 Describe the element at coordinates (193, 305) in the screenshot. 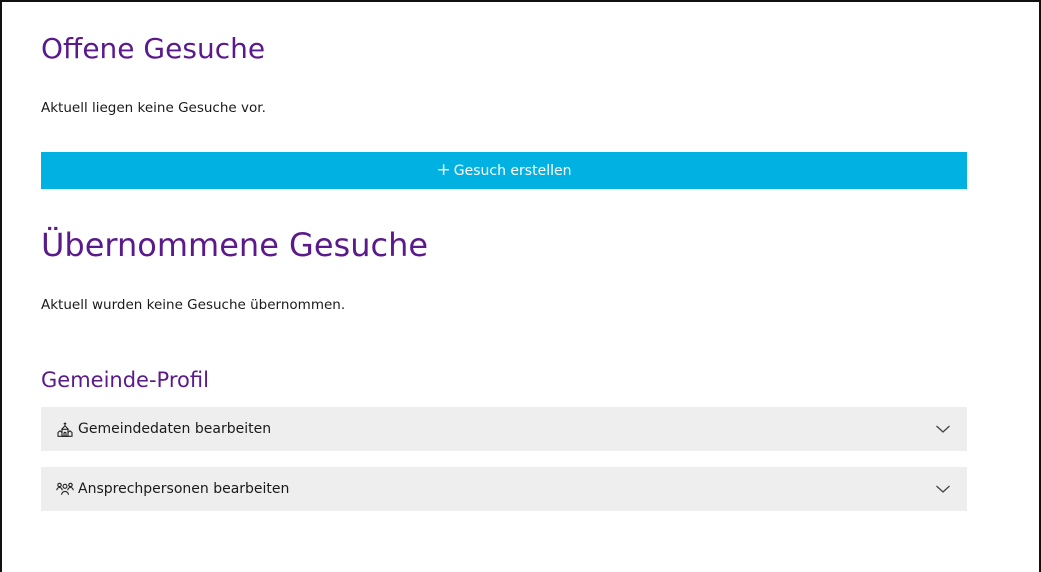

I see `uebernommene-gesuche-empty-text: Aktuell wurden keine Gesuche übernommen.` at that location.